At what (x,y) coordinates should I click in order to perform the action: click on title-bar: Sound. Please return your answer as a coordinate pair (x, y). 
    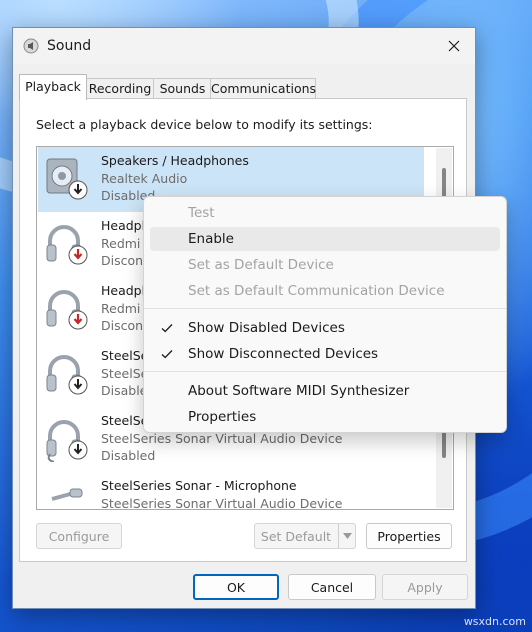
    Looking at the image, I should click on (244, 46).